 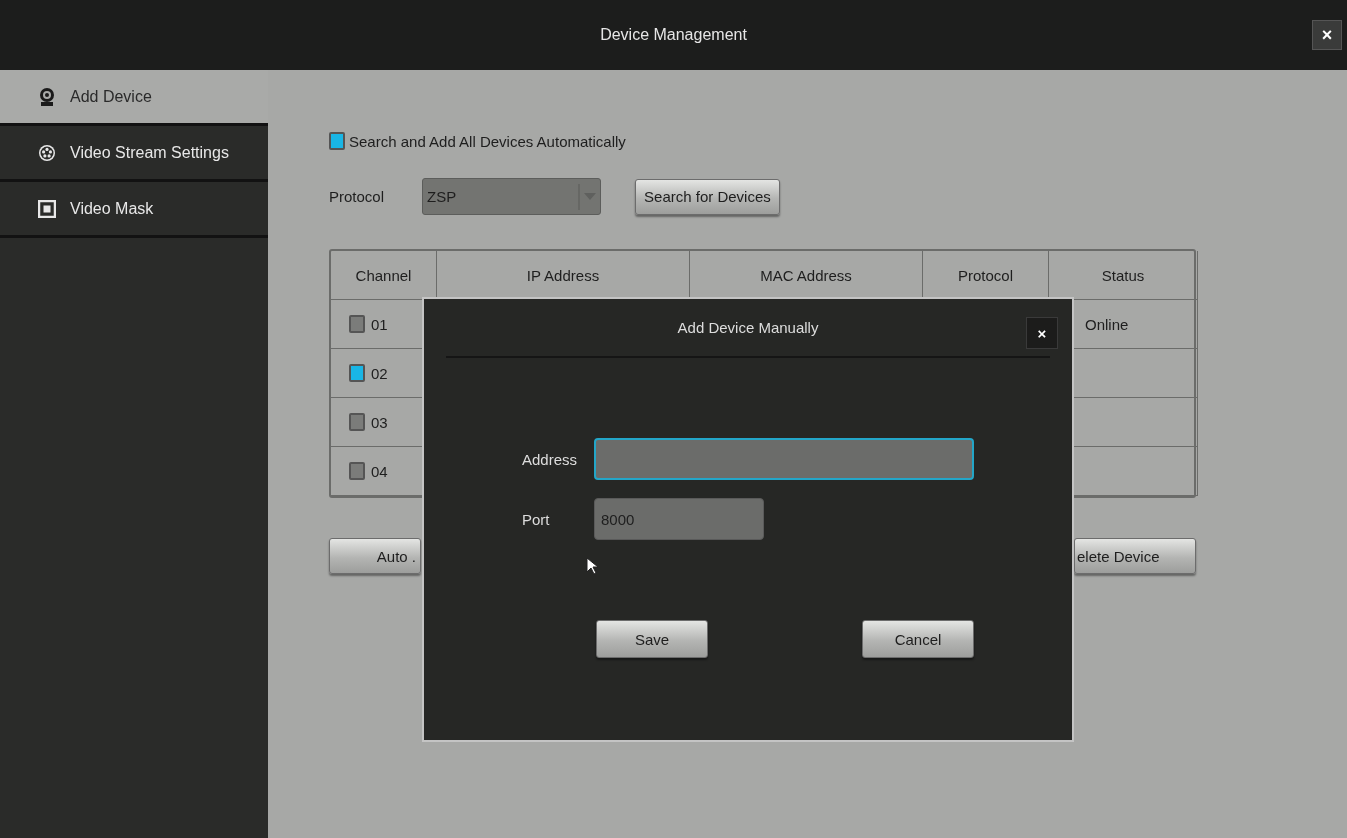 What do you see at coordinates (112, 208) in the screenshot?
I see `sidebar-item-label: Video Mask` at bounding box center [112, 208].